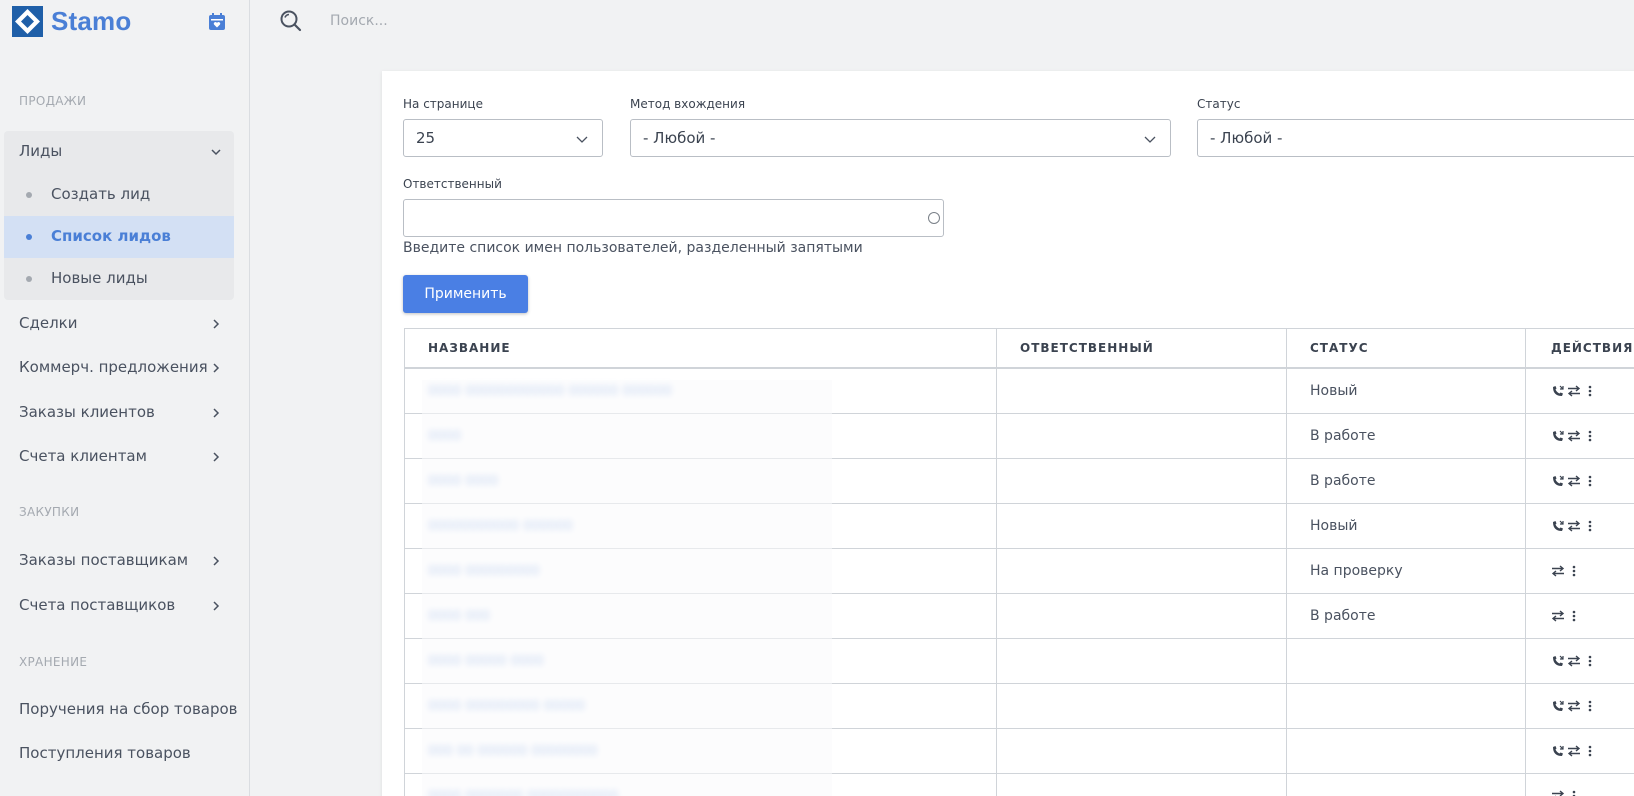 The image size is (1634, 796). Describe the element at coordinates (83, 456) in the screenshot. I see `sidebar-item-client-invoices: Счета клиентам` at that location.